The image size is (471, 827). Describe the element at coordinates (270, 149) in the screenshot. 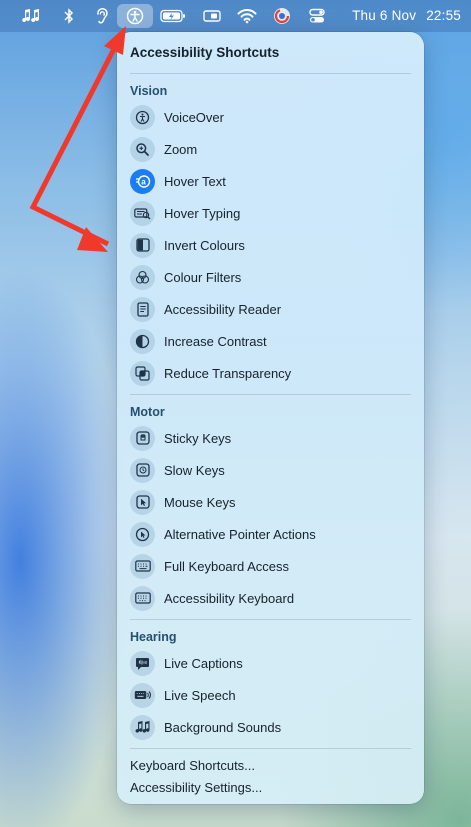

I see `menu-item-zoom: Zoom` at that location.